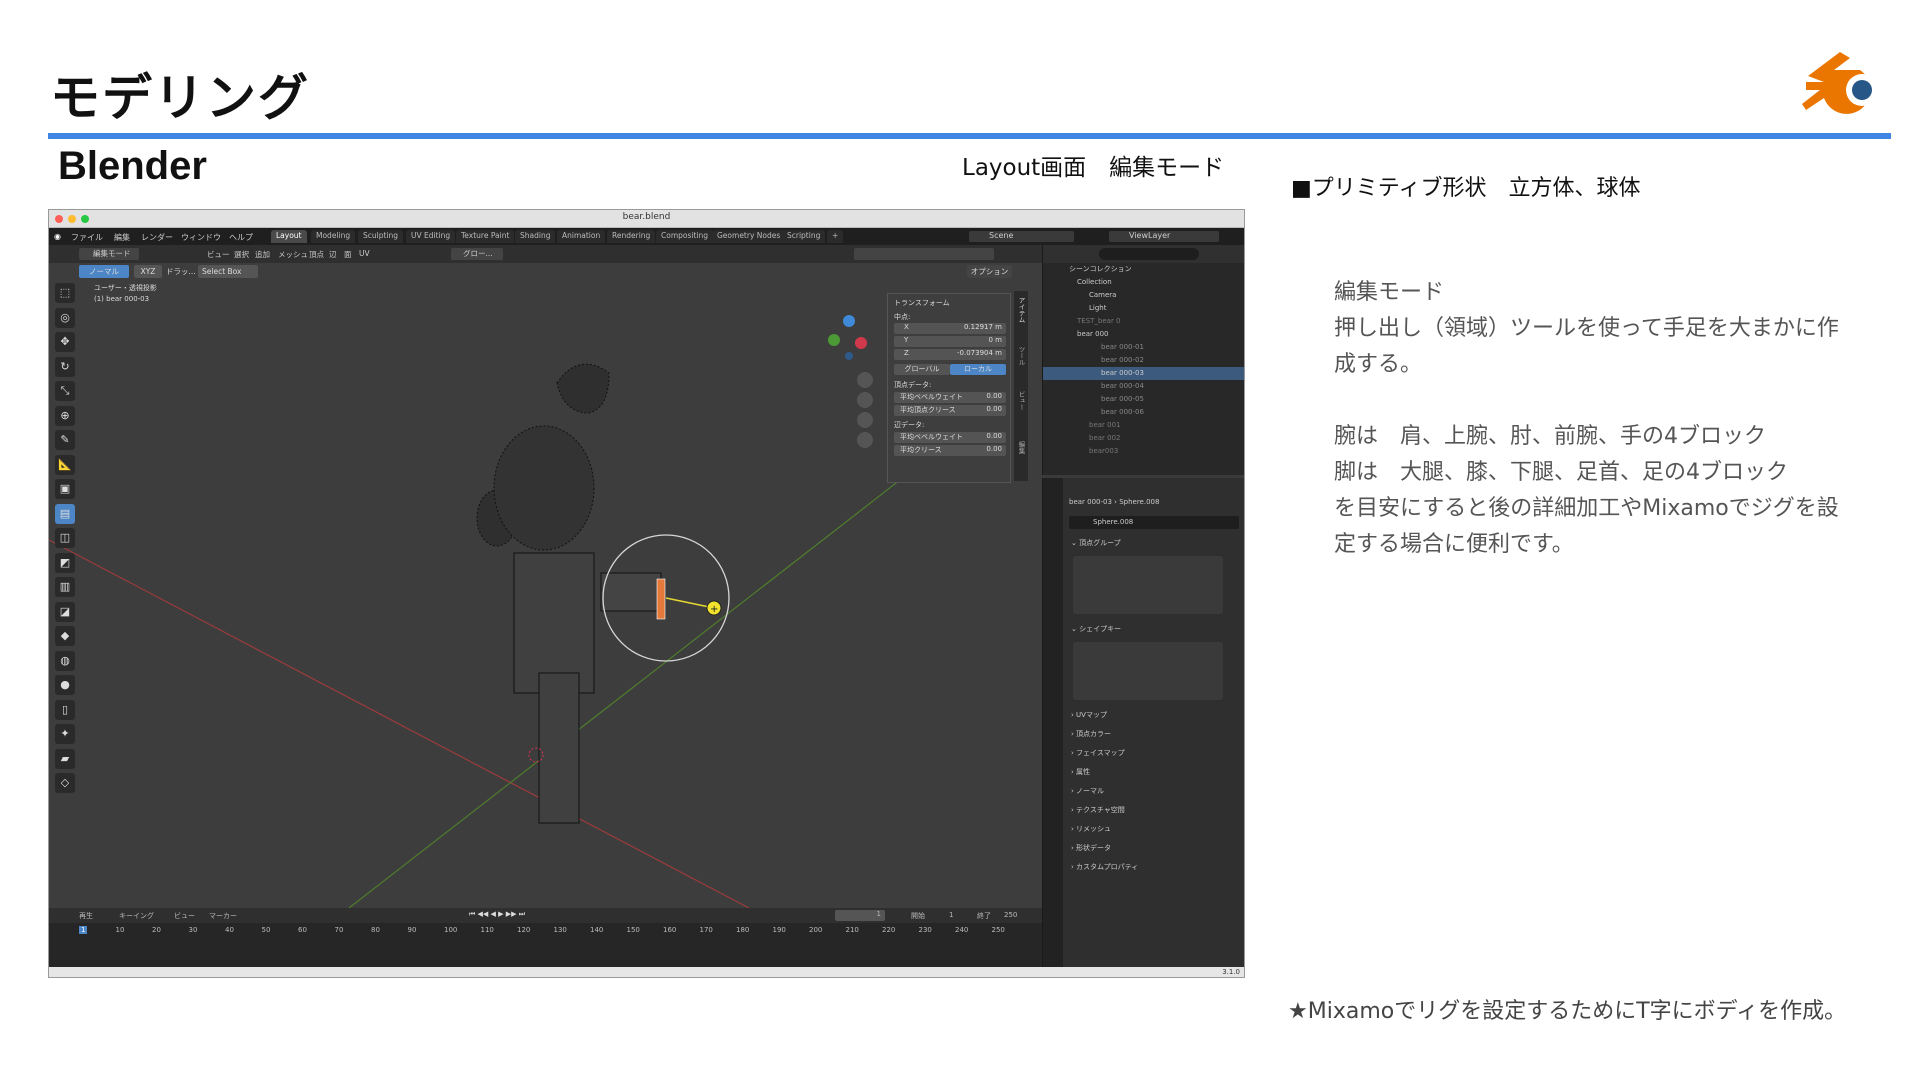 Image resolution: width=1920 pixels, height=1080 pixels. What do you see at coordinates (65, 734) in the screenshot?
I see `shrink-tool-icon: ✦` at bounding box center [65, 734].